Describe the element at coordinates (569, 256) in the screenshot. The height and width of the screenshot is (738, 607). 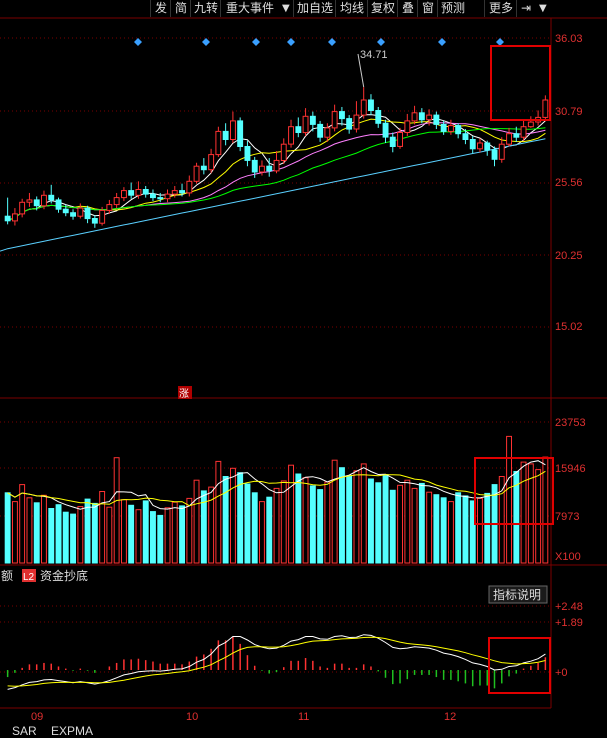
I see `price-tick-3: 20.25` at that location.